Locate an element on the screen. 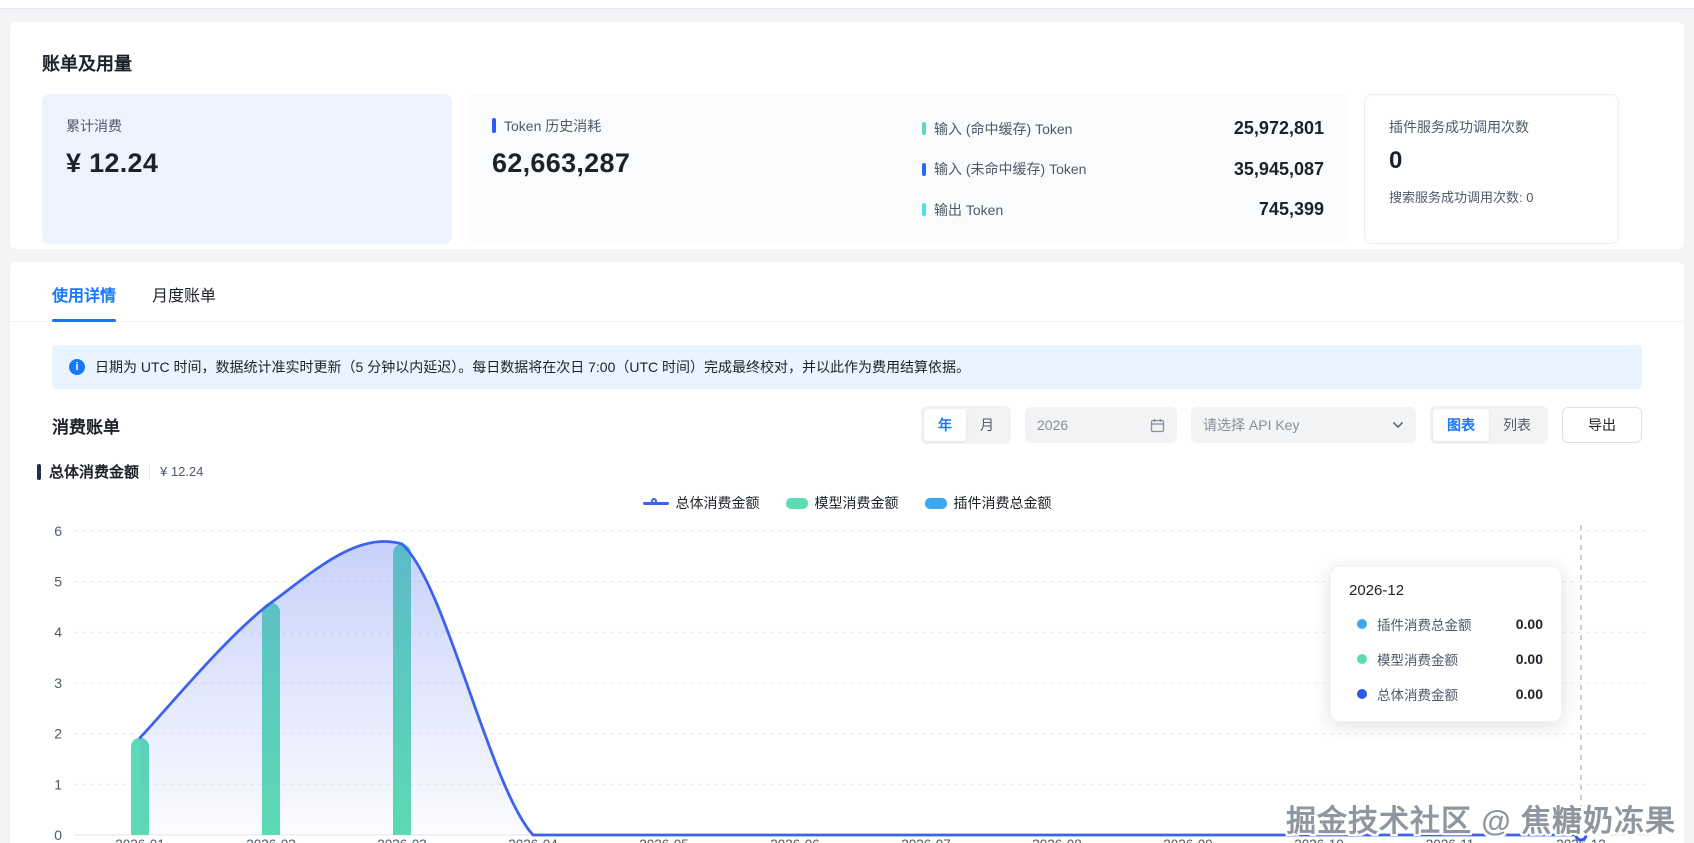  model-legend-icon is located at coordinates (796, 503).